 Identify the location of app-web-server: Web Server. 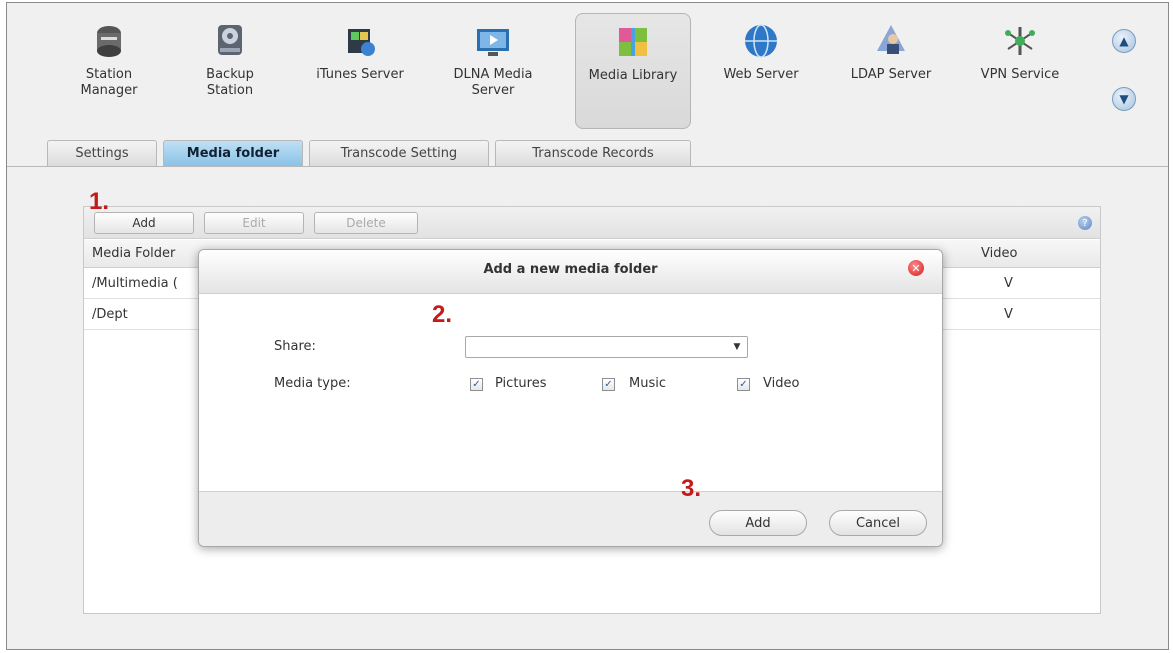
(761, 71).